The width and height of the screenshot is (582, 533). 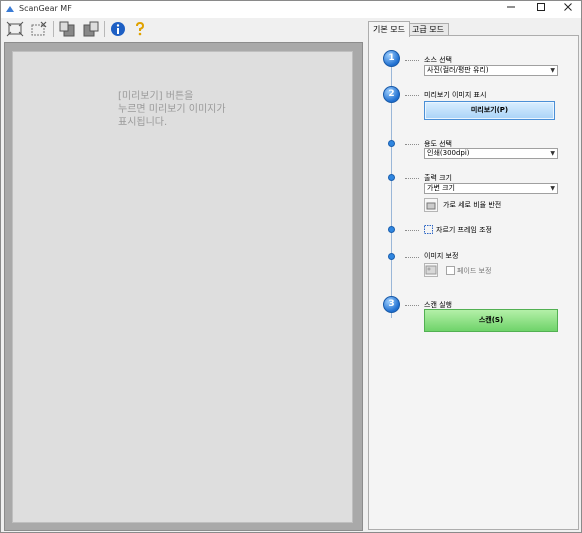 I want to click on info-button, so click(x=118, y=29).